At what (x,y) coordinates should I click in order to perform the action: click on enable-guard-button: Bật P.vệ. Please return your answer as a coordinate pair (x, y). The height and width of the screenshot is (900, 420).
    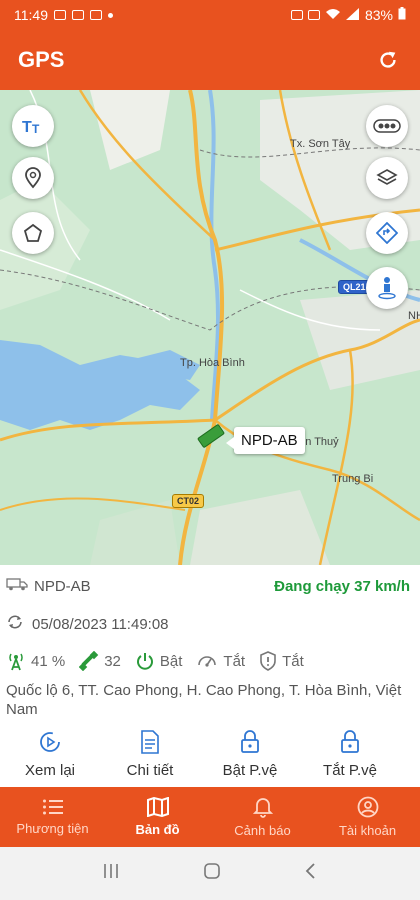
    Looking at the image, I should click on (250, 754).